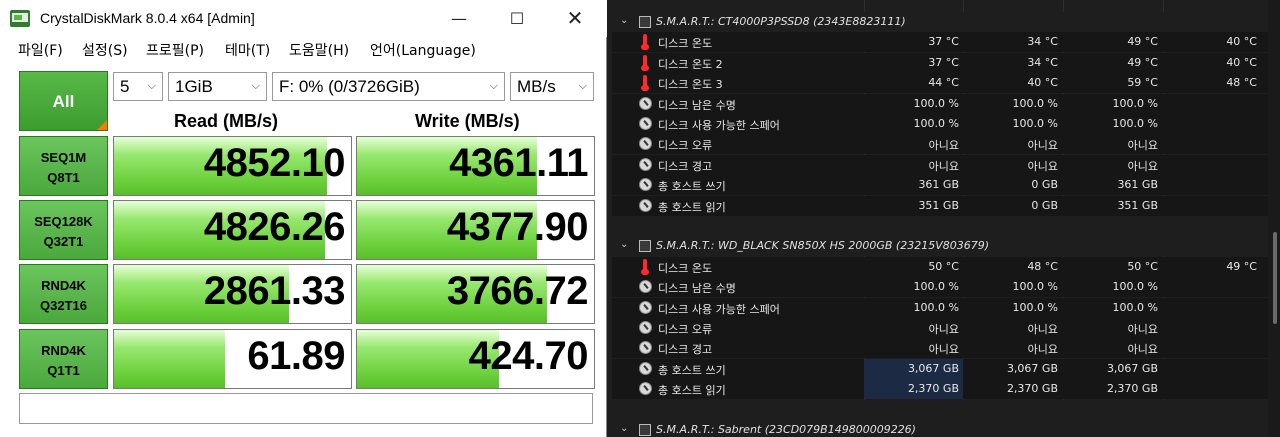 Image resolution: width=1280 pixels, height=437 pixels. What do you see at coordinates (296, 356) in the screenshot?
I see `read-value: 61.89` at bounding box center [296, 356].